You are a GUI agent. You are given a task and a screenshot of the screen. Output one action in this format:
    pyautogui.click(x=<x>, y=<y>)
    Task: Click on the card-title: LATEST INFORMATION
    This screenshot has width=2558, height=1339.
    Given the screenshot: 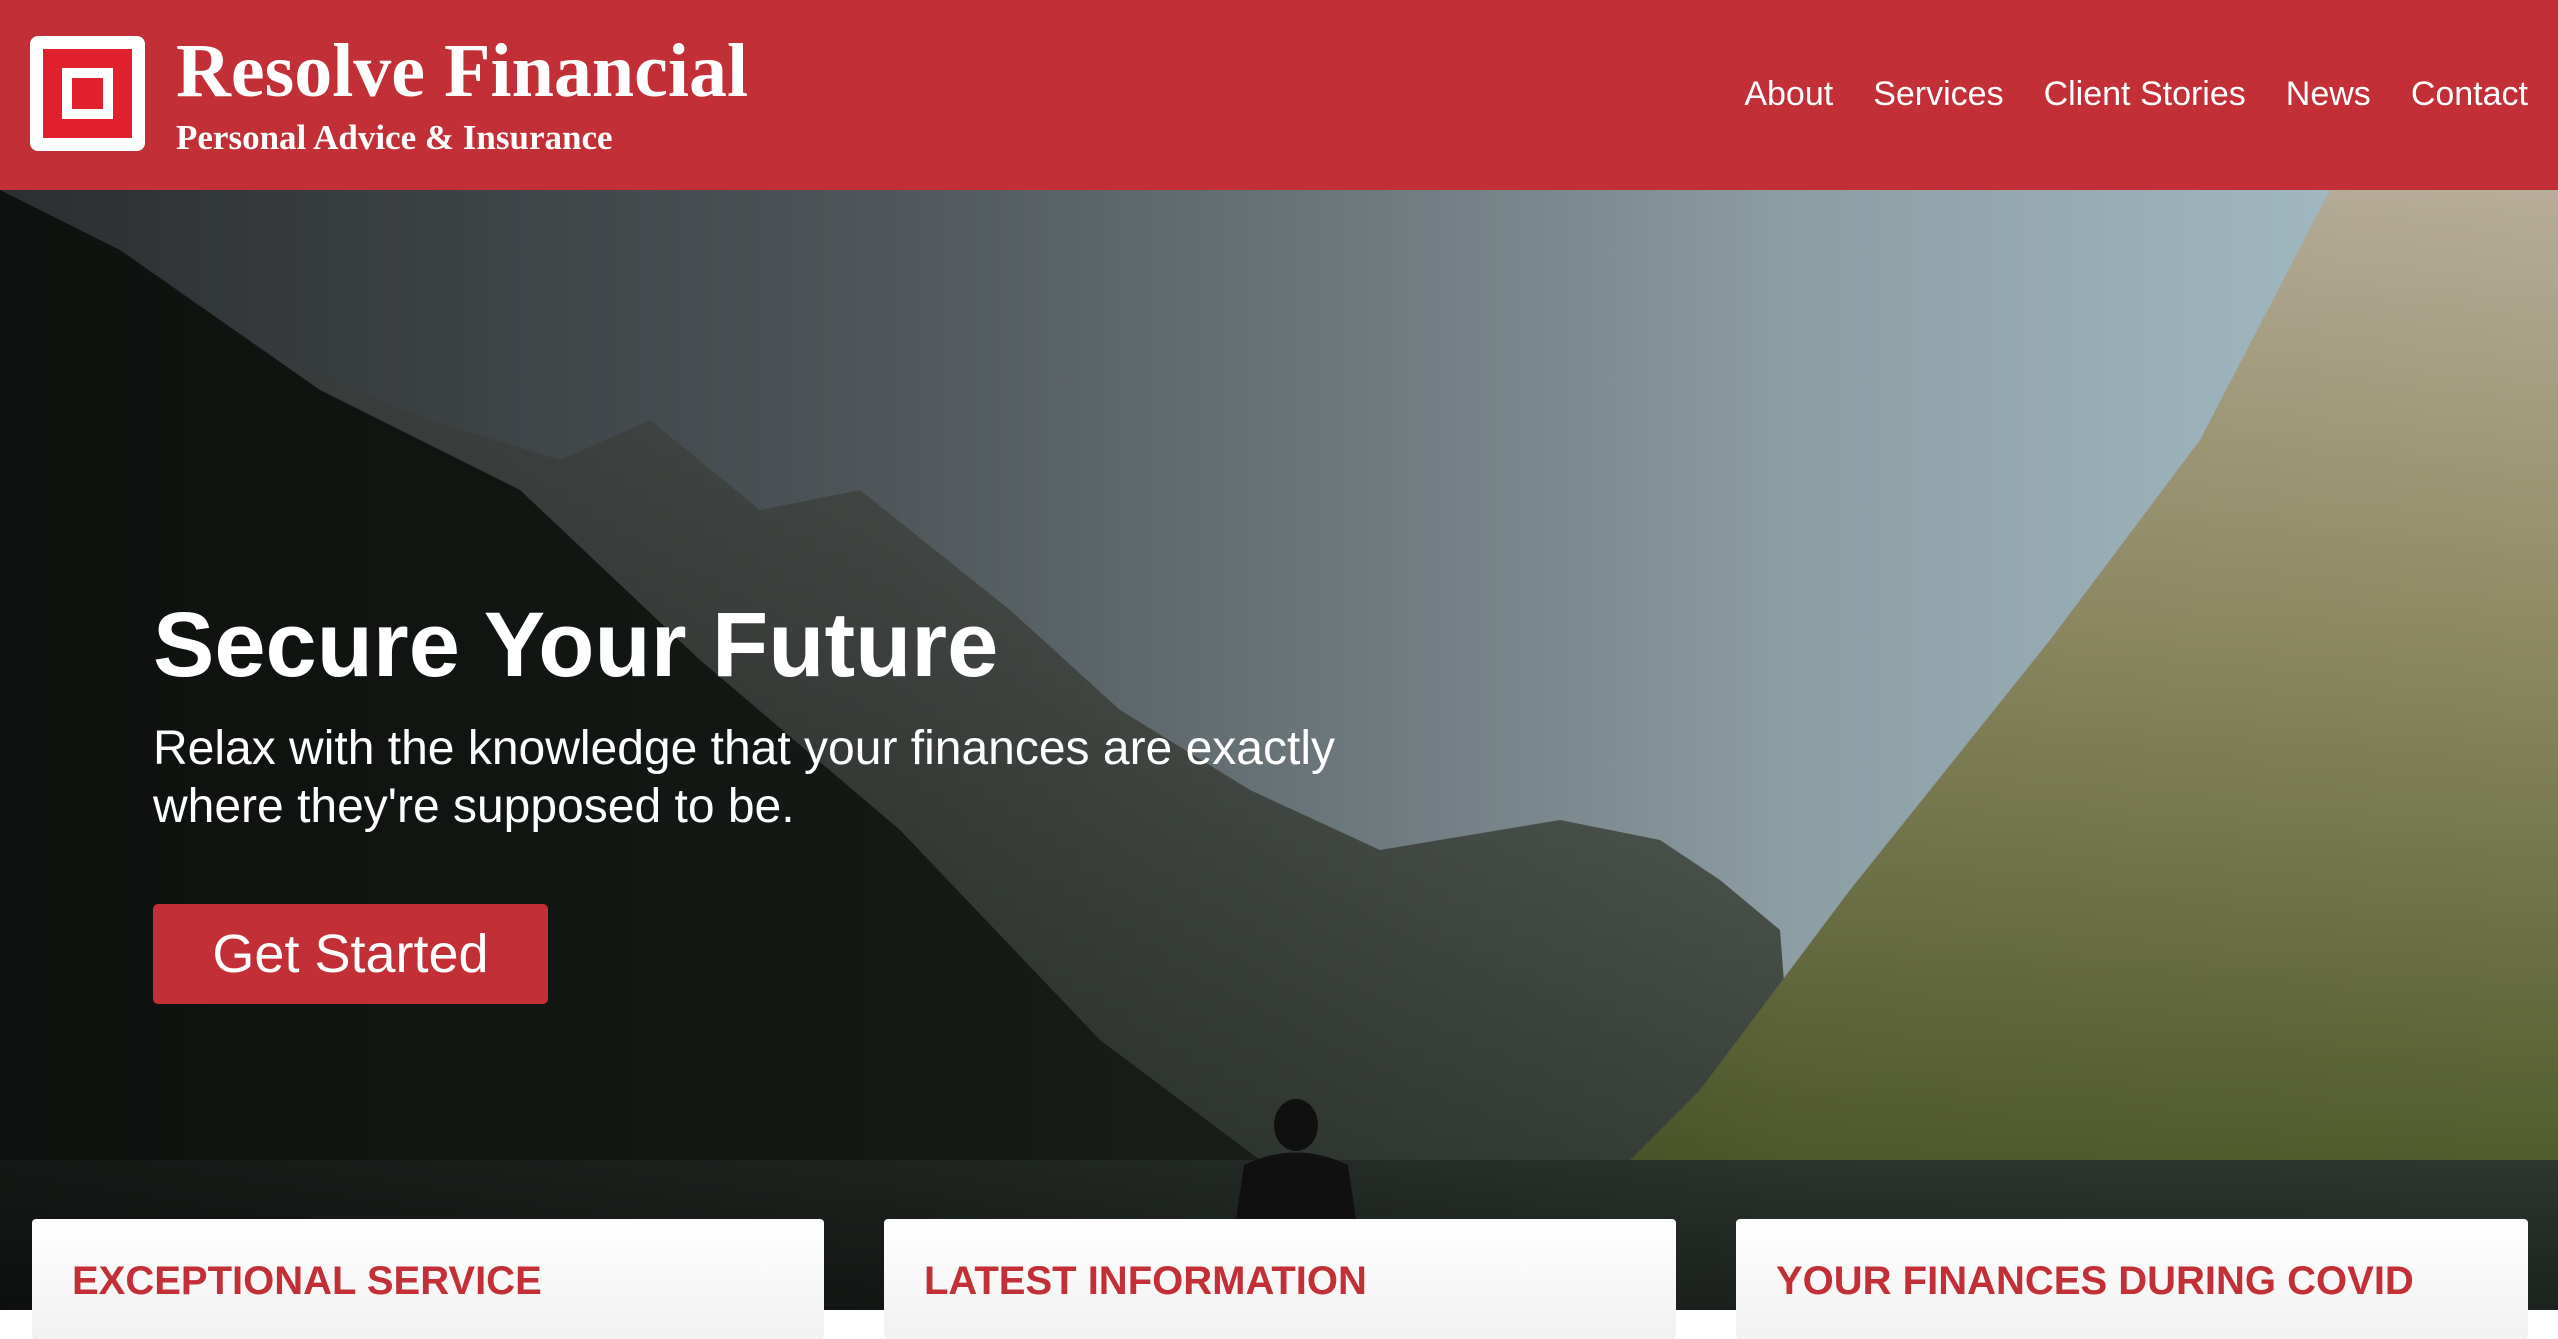 What is the action you would take?
    pyautogui.click(x=1145, y=1281)
    